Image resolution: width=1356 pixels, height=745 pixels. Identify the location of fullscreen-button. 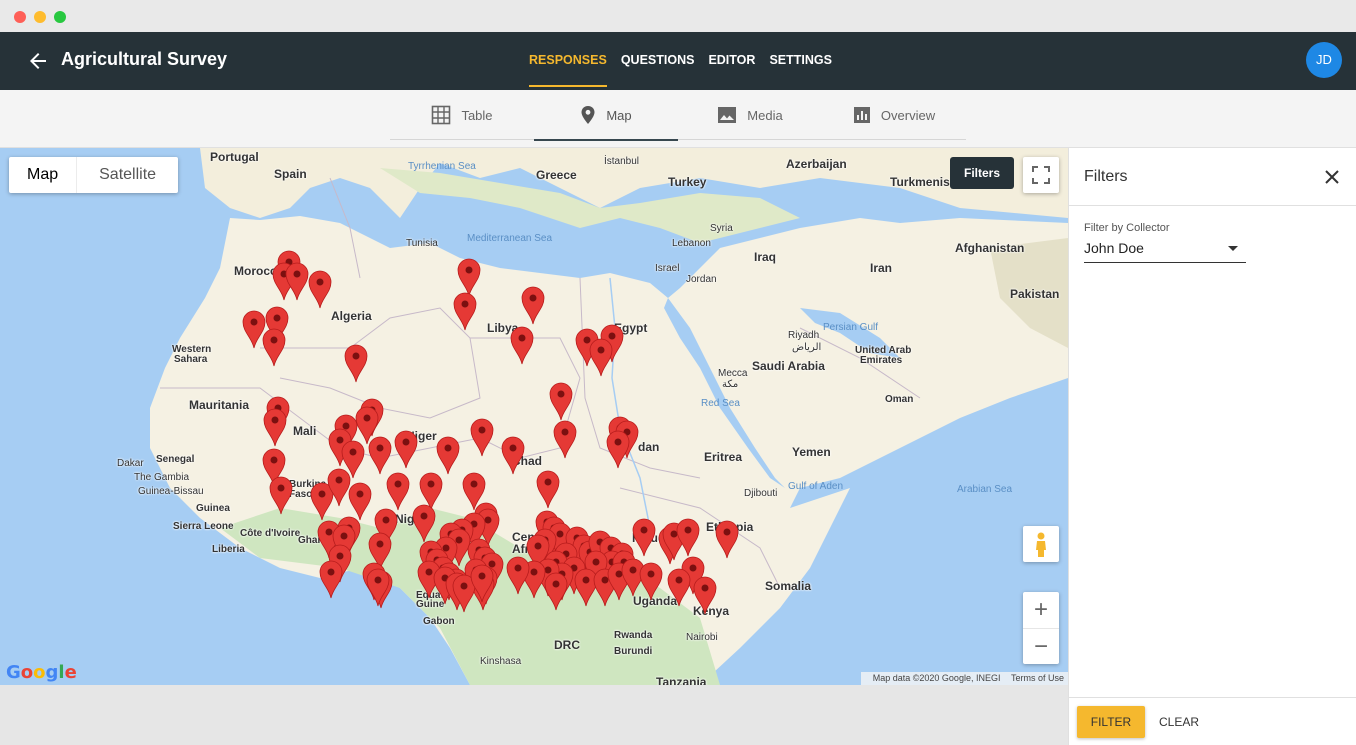
(1041, 175).